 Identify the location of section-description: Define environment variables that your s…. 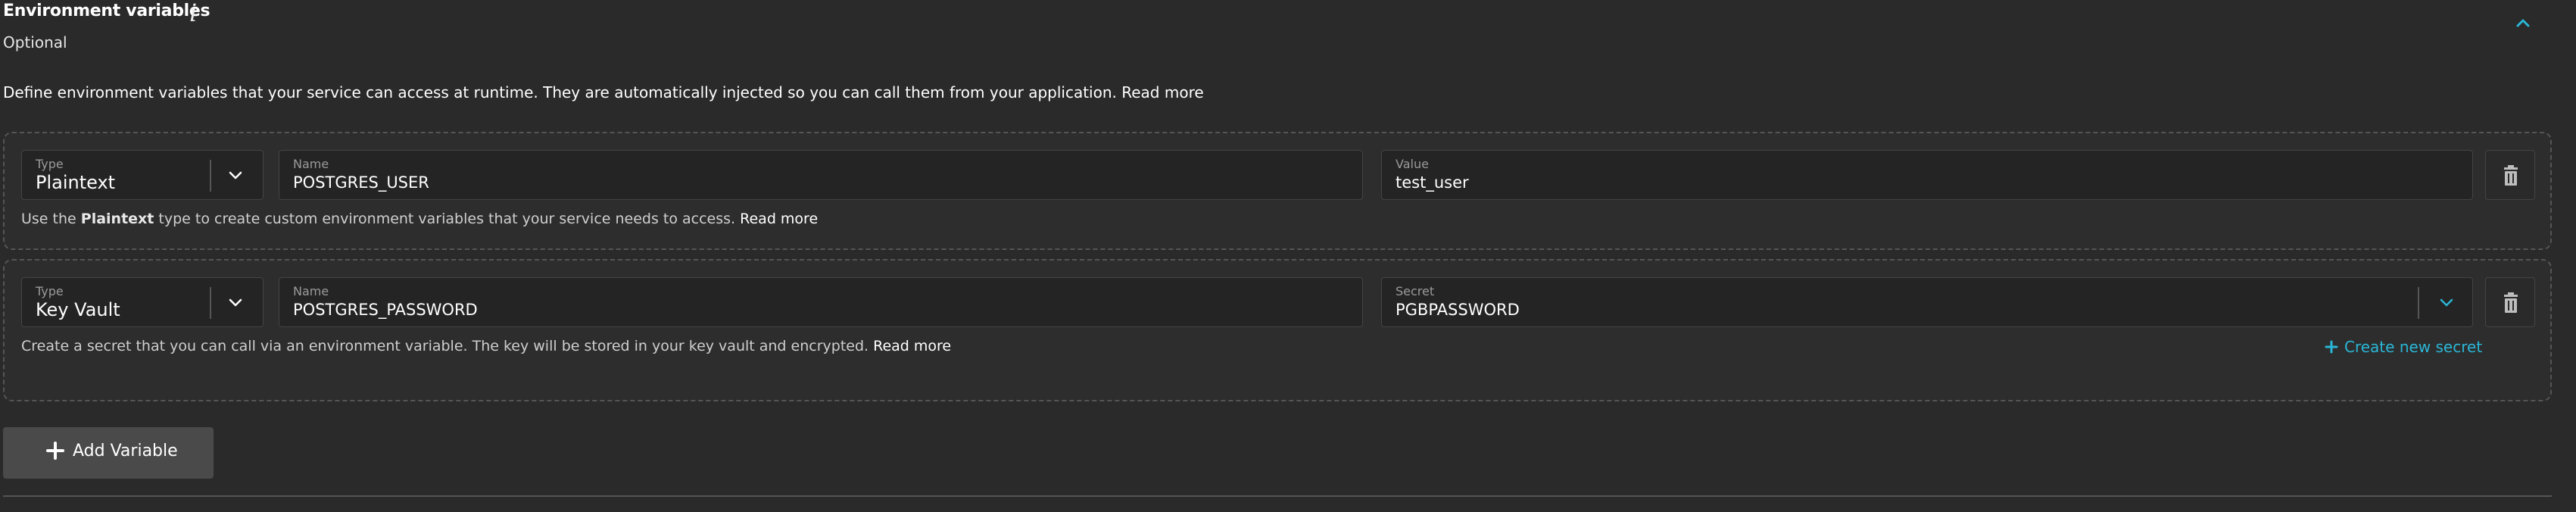
(603, 92).